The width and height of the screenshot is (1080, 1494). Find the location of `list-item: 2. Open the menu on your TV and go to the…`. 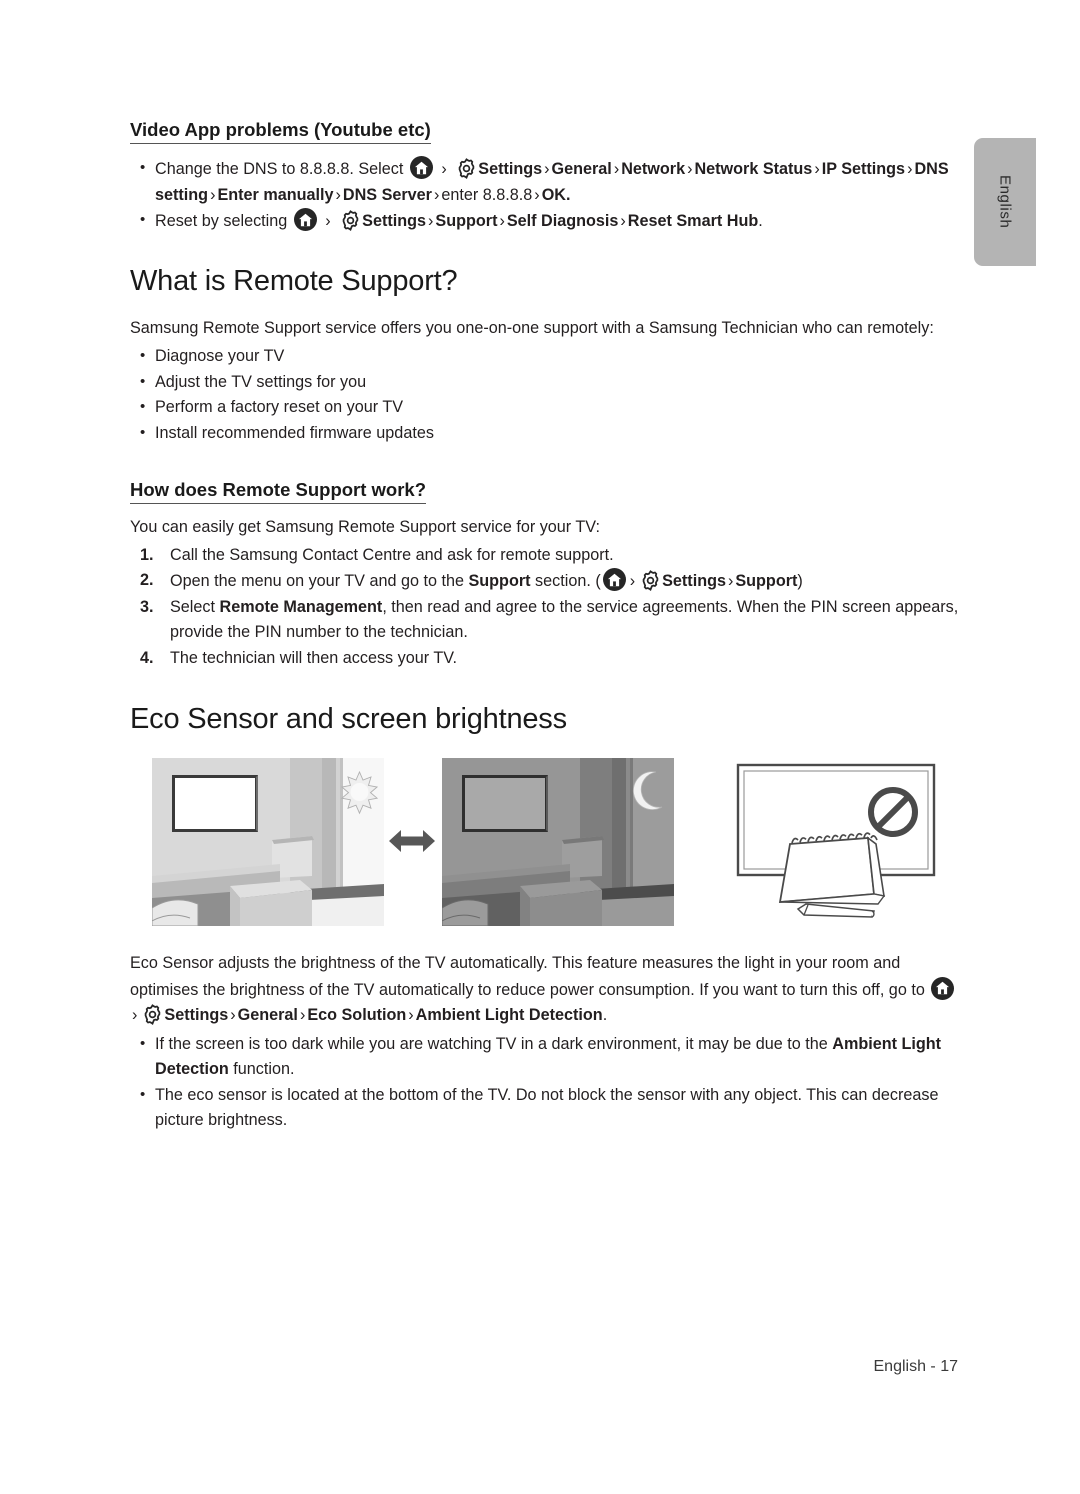

list-item: 2. Open the menu on your TV and go to the… is located at coordinates (545, 581).